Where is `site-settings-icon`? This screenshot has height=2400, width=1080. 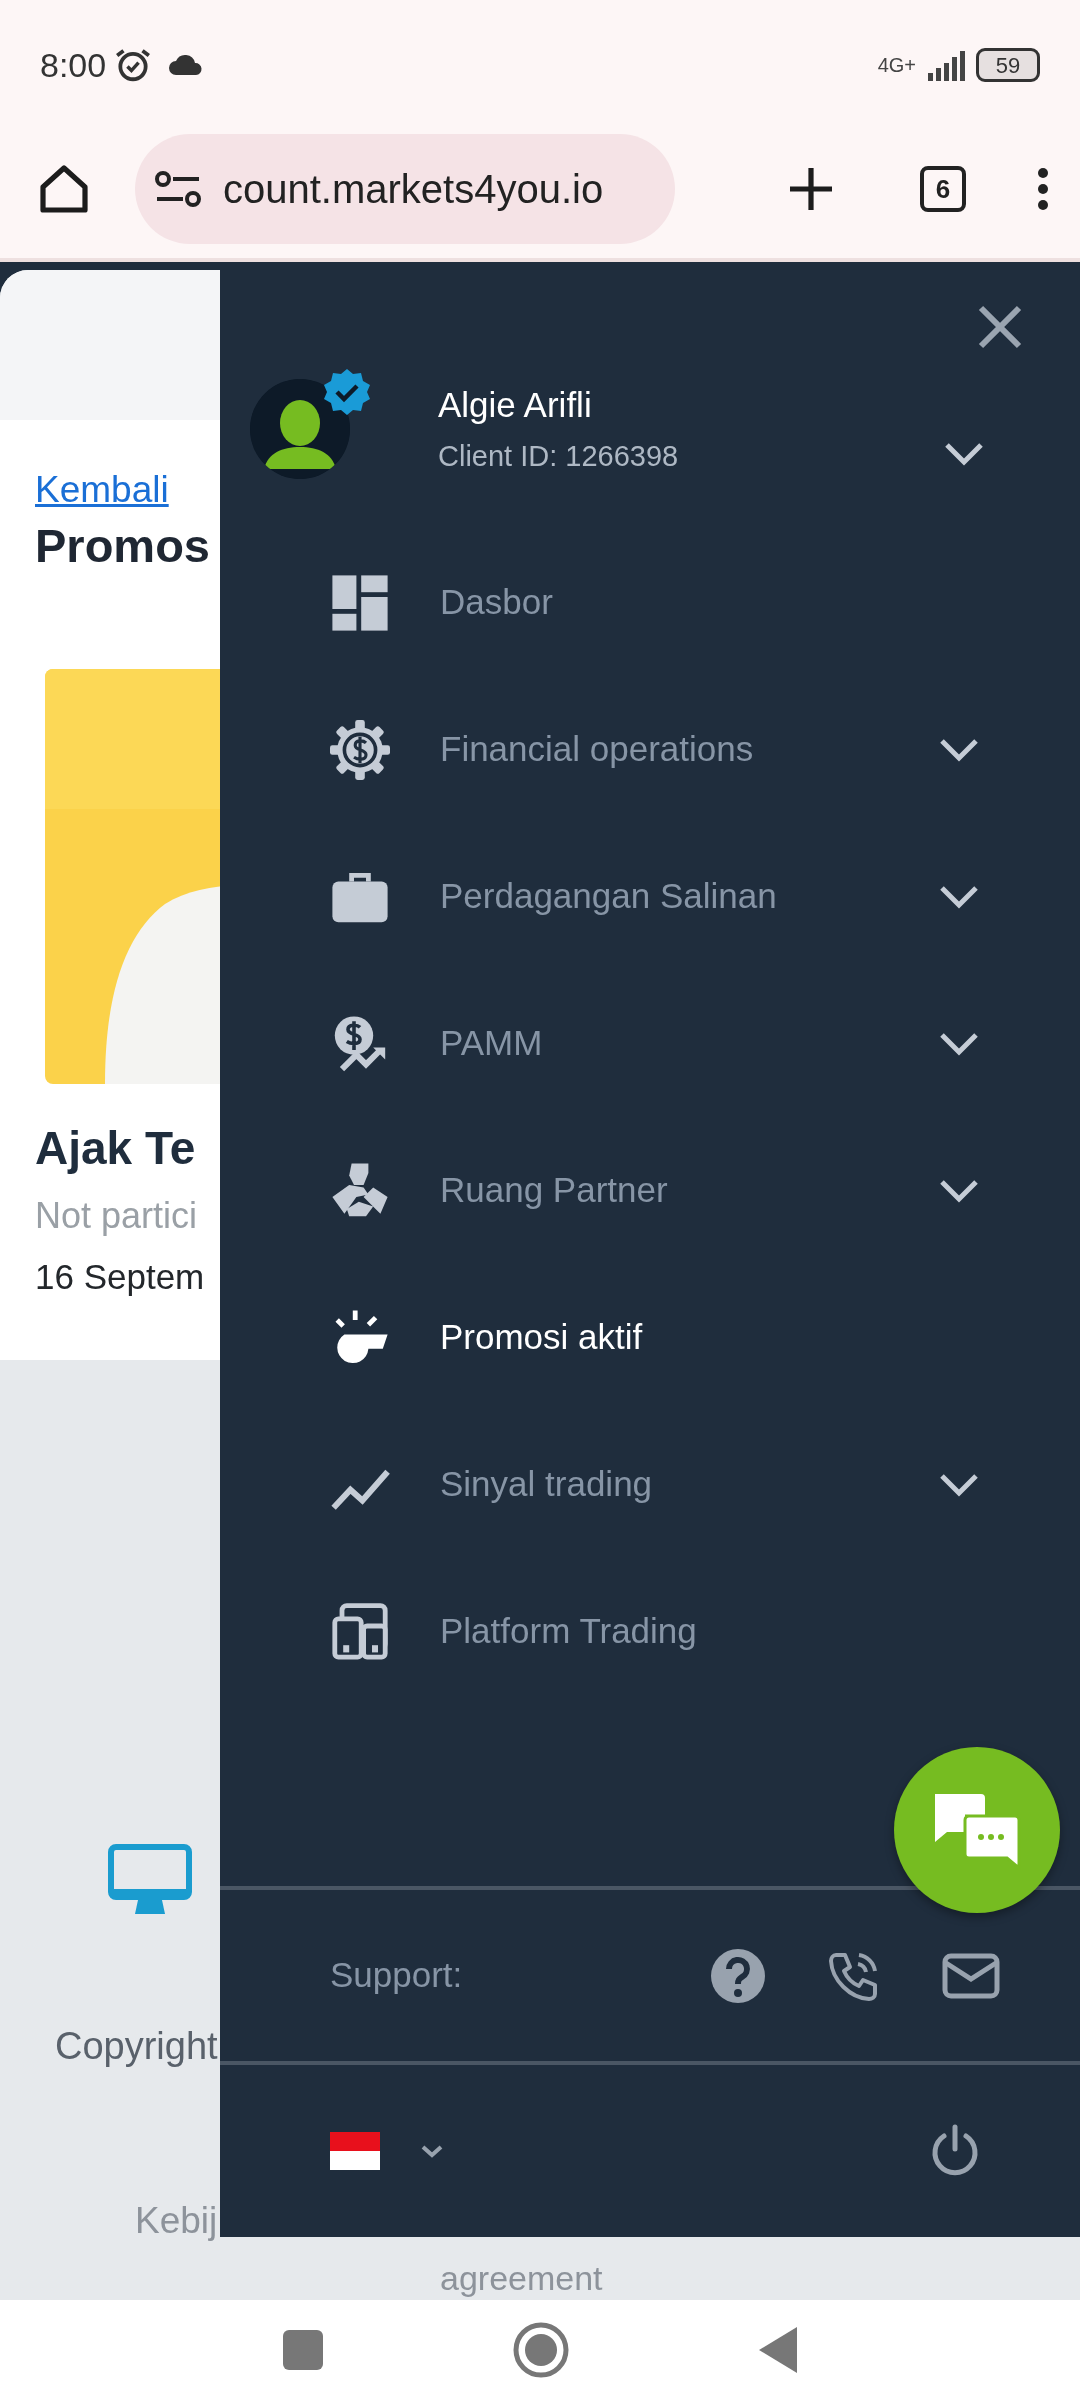 site-settings-icon is located at coordinates (178, 189).